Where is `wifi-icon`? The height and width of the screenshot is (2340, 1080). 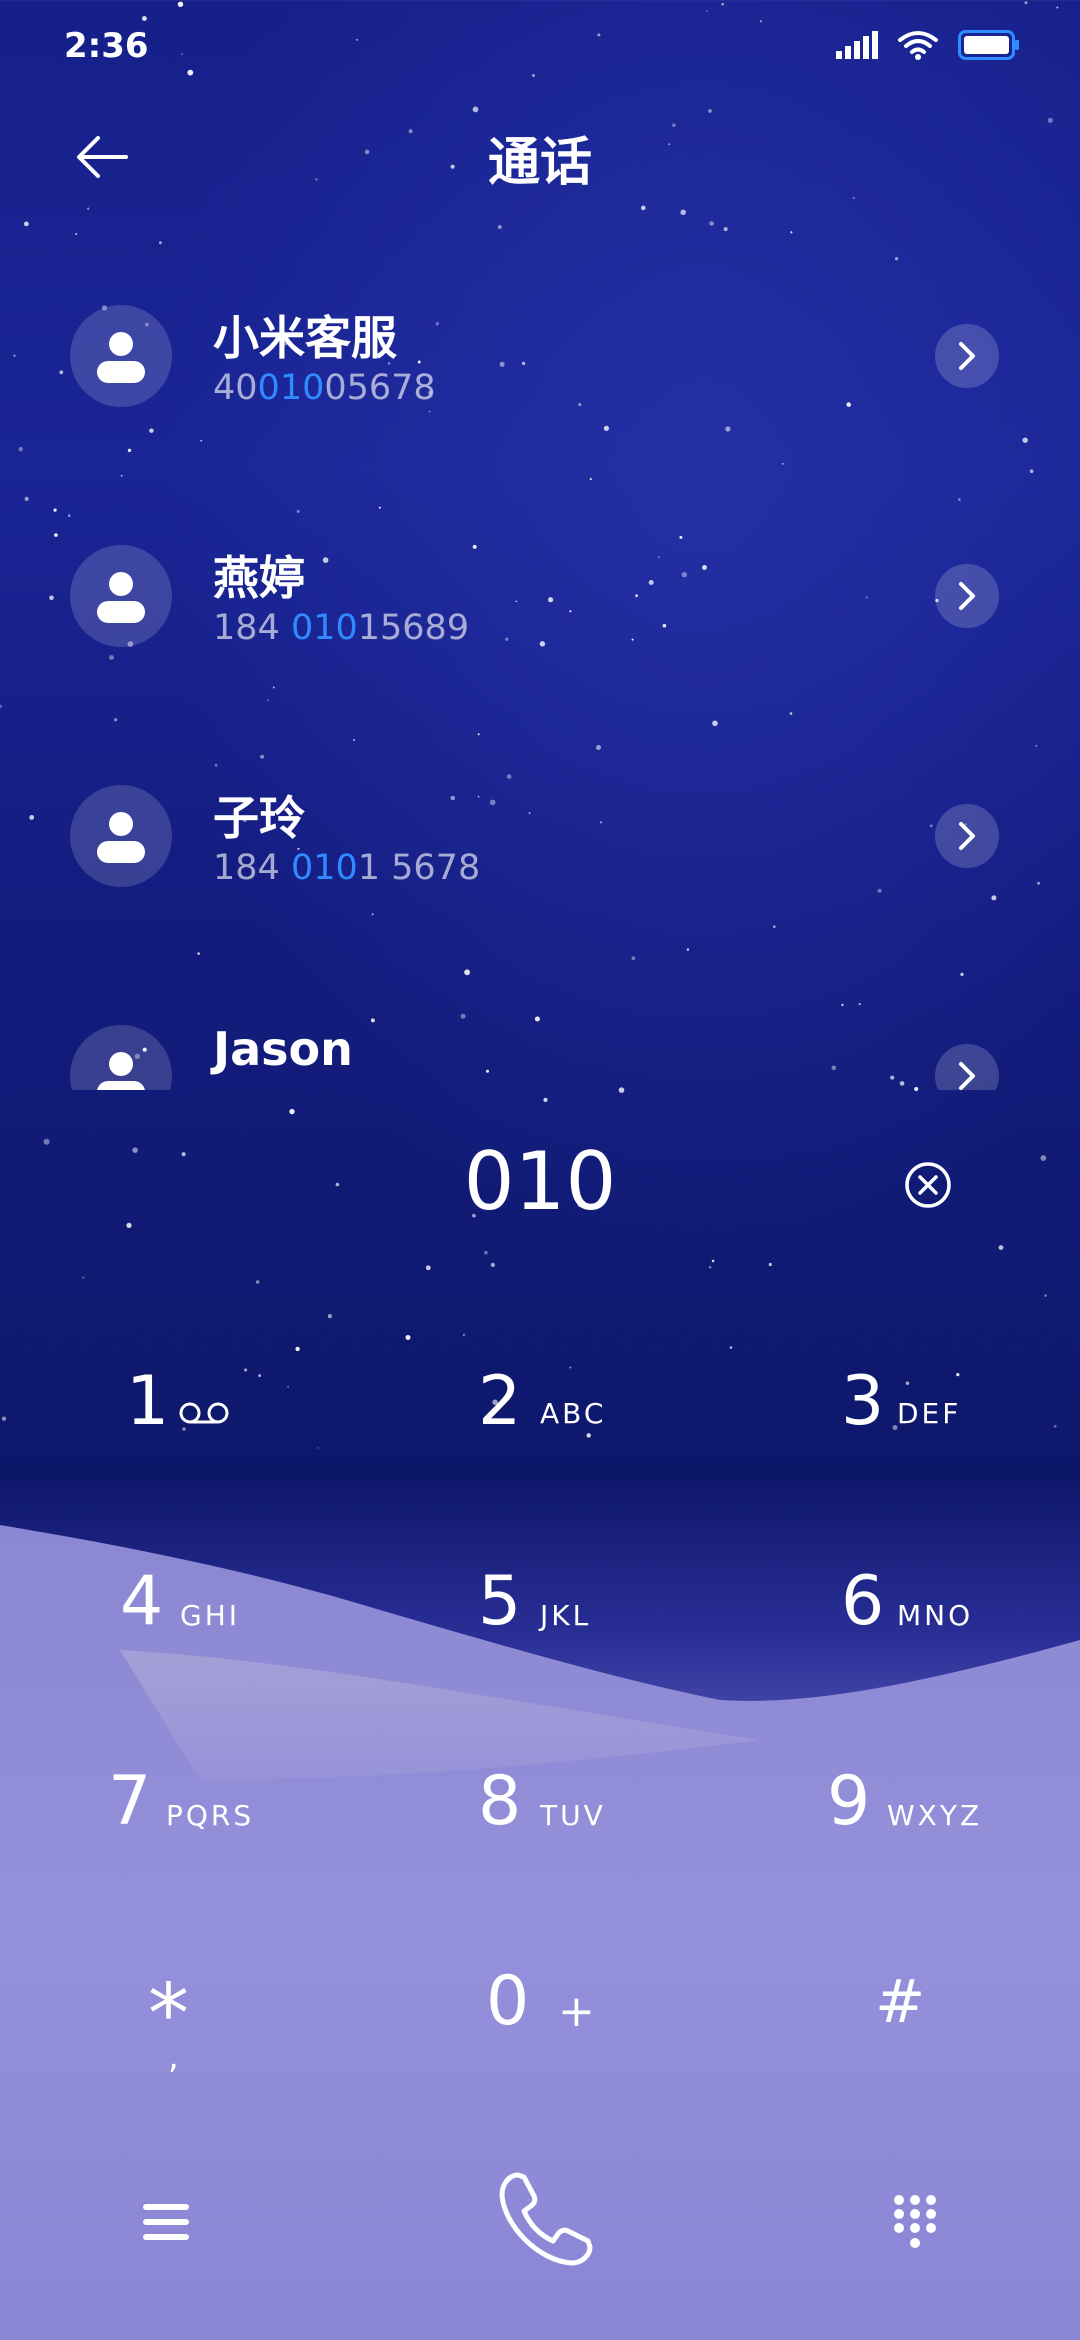 wifi-icon is located at coordinates (918, 45).